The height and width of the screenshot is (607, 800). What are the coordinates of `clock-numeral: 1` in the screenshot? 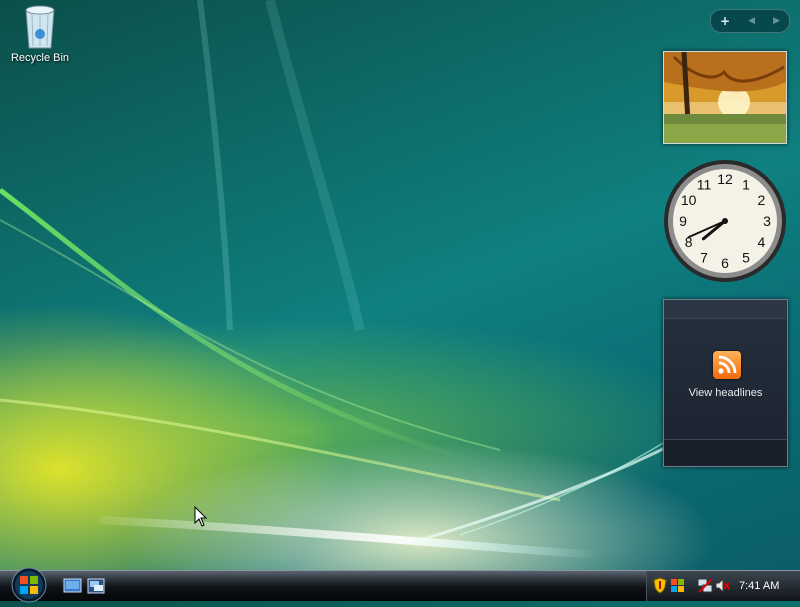 It's located at (746, 185).